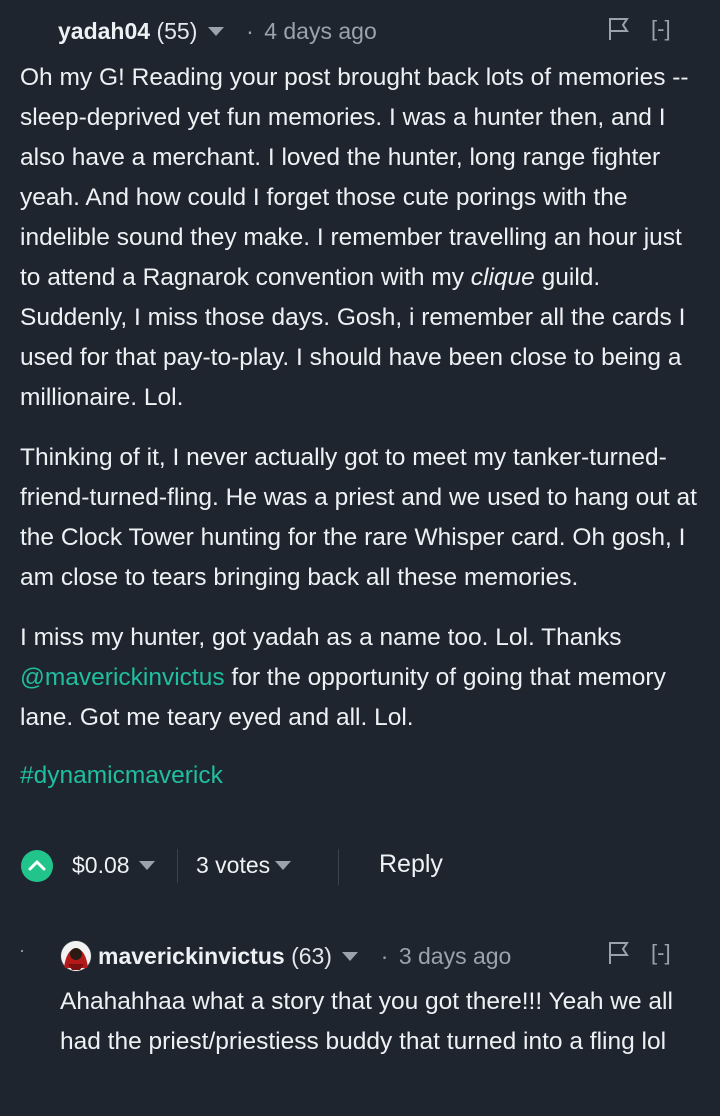 This screenshot has height=1116, width=720. What do you see at coordinates (233, 865) in the screenshot?
I see `votes-count: 3 votes` at bounding box center [233, 865].